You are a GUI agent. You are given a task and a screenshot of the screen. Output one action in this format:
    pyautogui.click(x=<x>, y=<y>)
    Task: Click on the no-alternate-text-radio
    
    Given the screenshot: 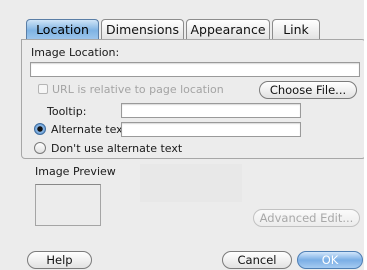 What is the action you would take?
    pyautogui.click(x=40, y=148)
    